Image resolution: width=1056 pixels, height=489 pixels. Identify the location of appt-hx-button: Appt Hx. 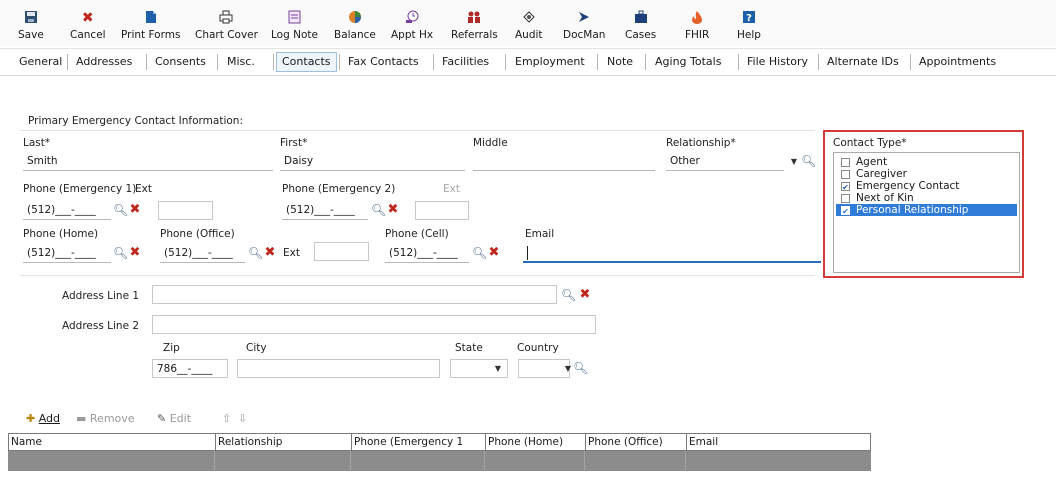
(412, 25).